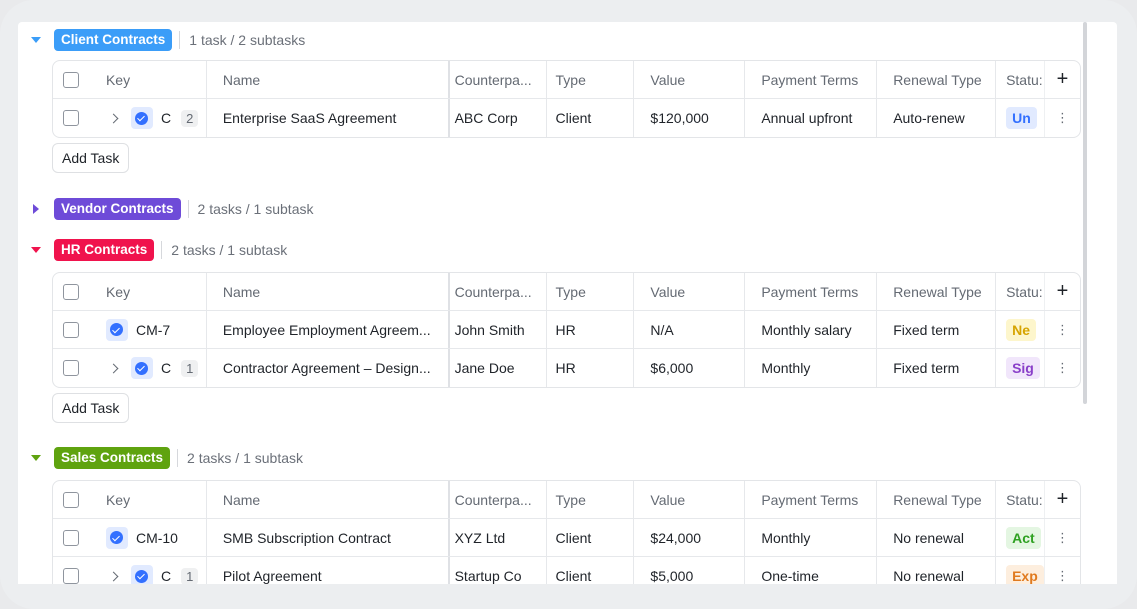  Describe the element at coordinates (690, 368) in the screenshot. I see `contract-value: $6,000` at that location.